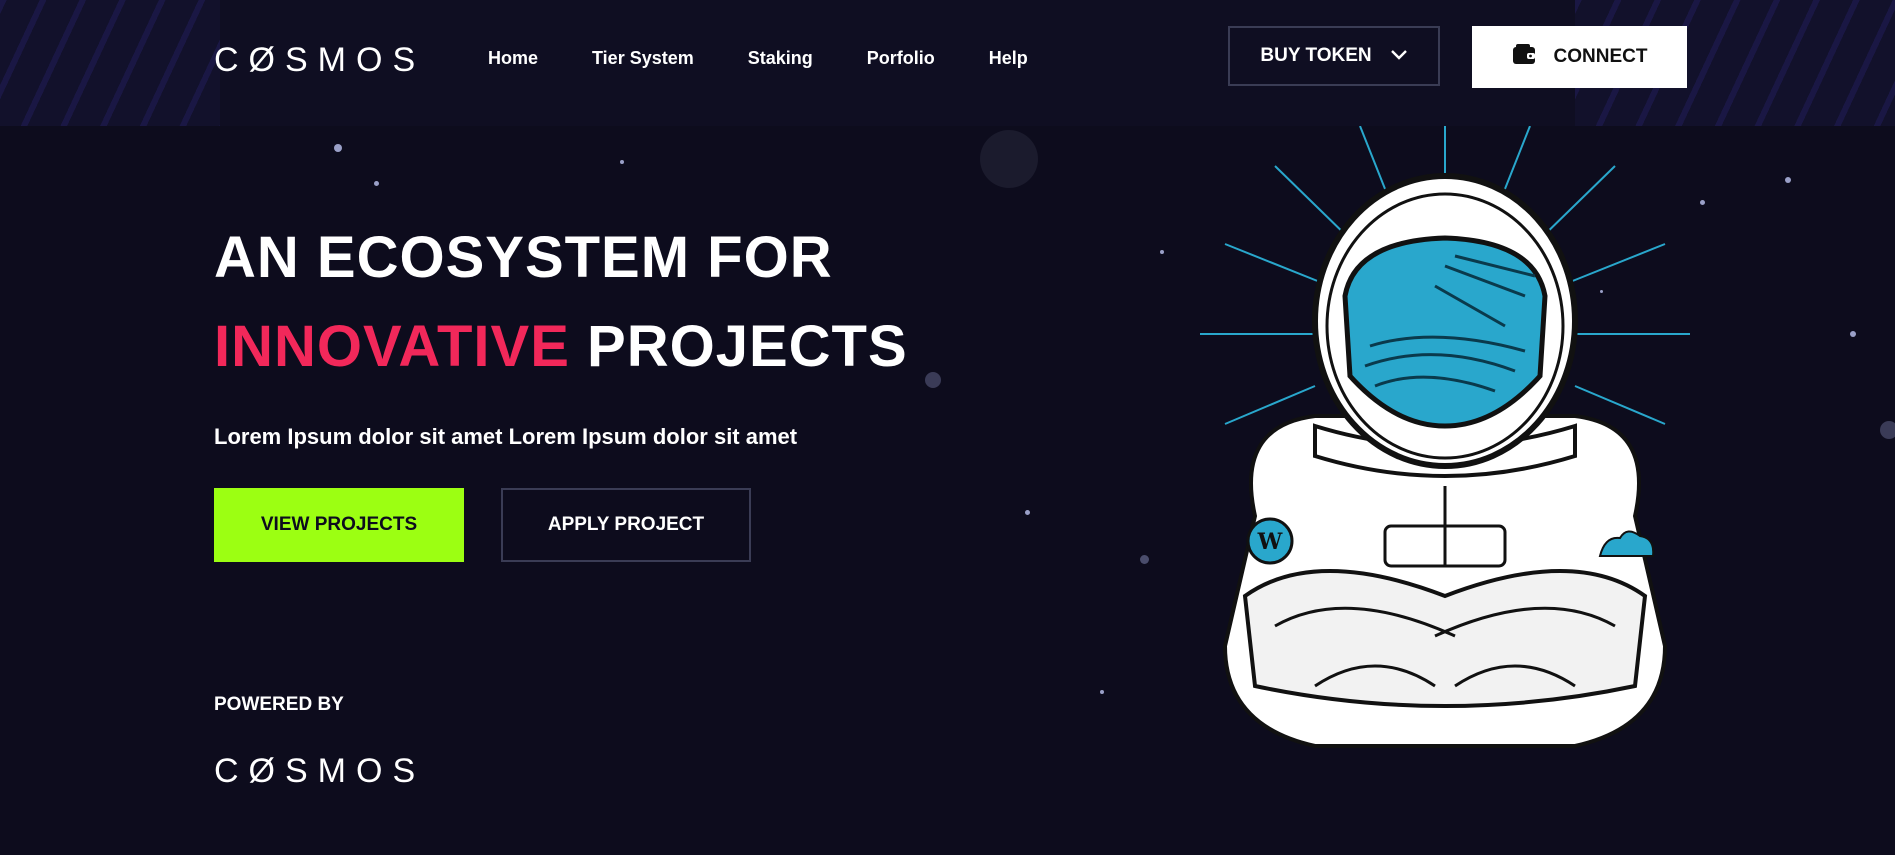 This screenshot has width=1895, height=855. What do you see at coordinates (643, 58) in the screenshot?
I see `nav-tier-system: Tier System` at bounding box center [643, 58].